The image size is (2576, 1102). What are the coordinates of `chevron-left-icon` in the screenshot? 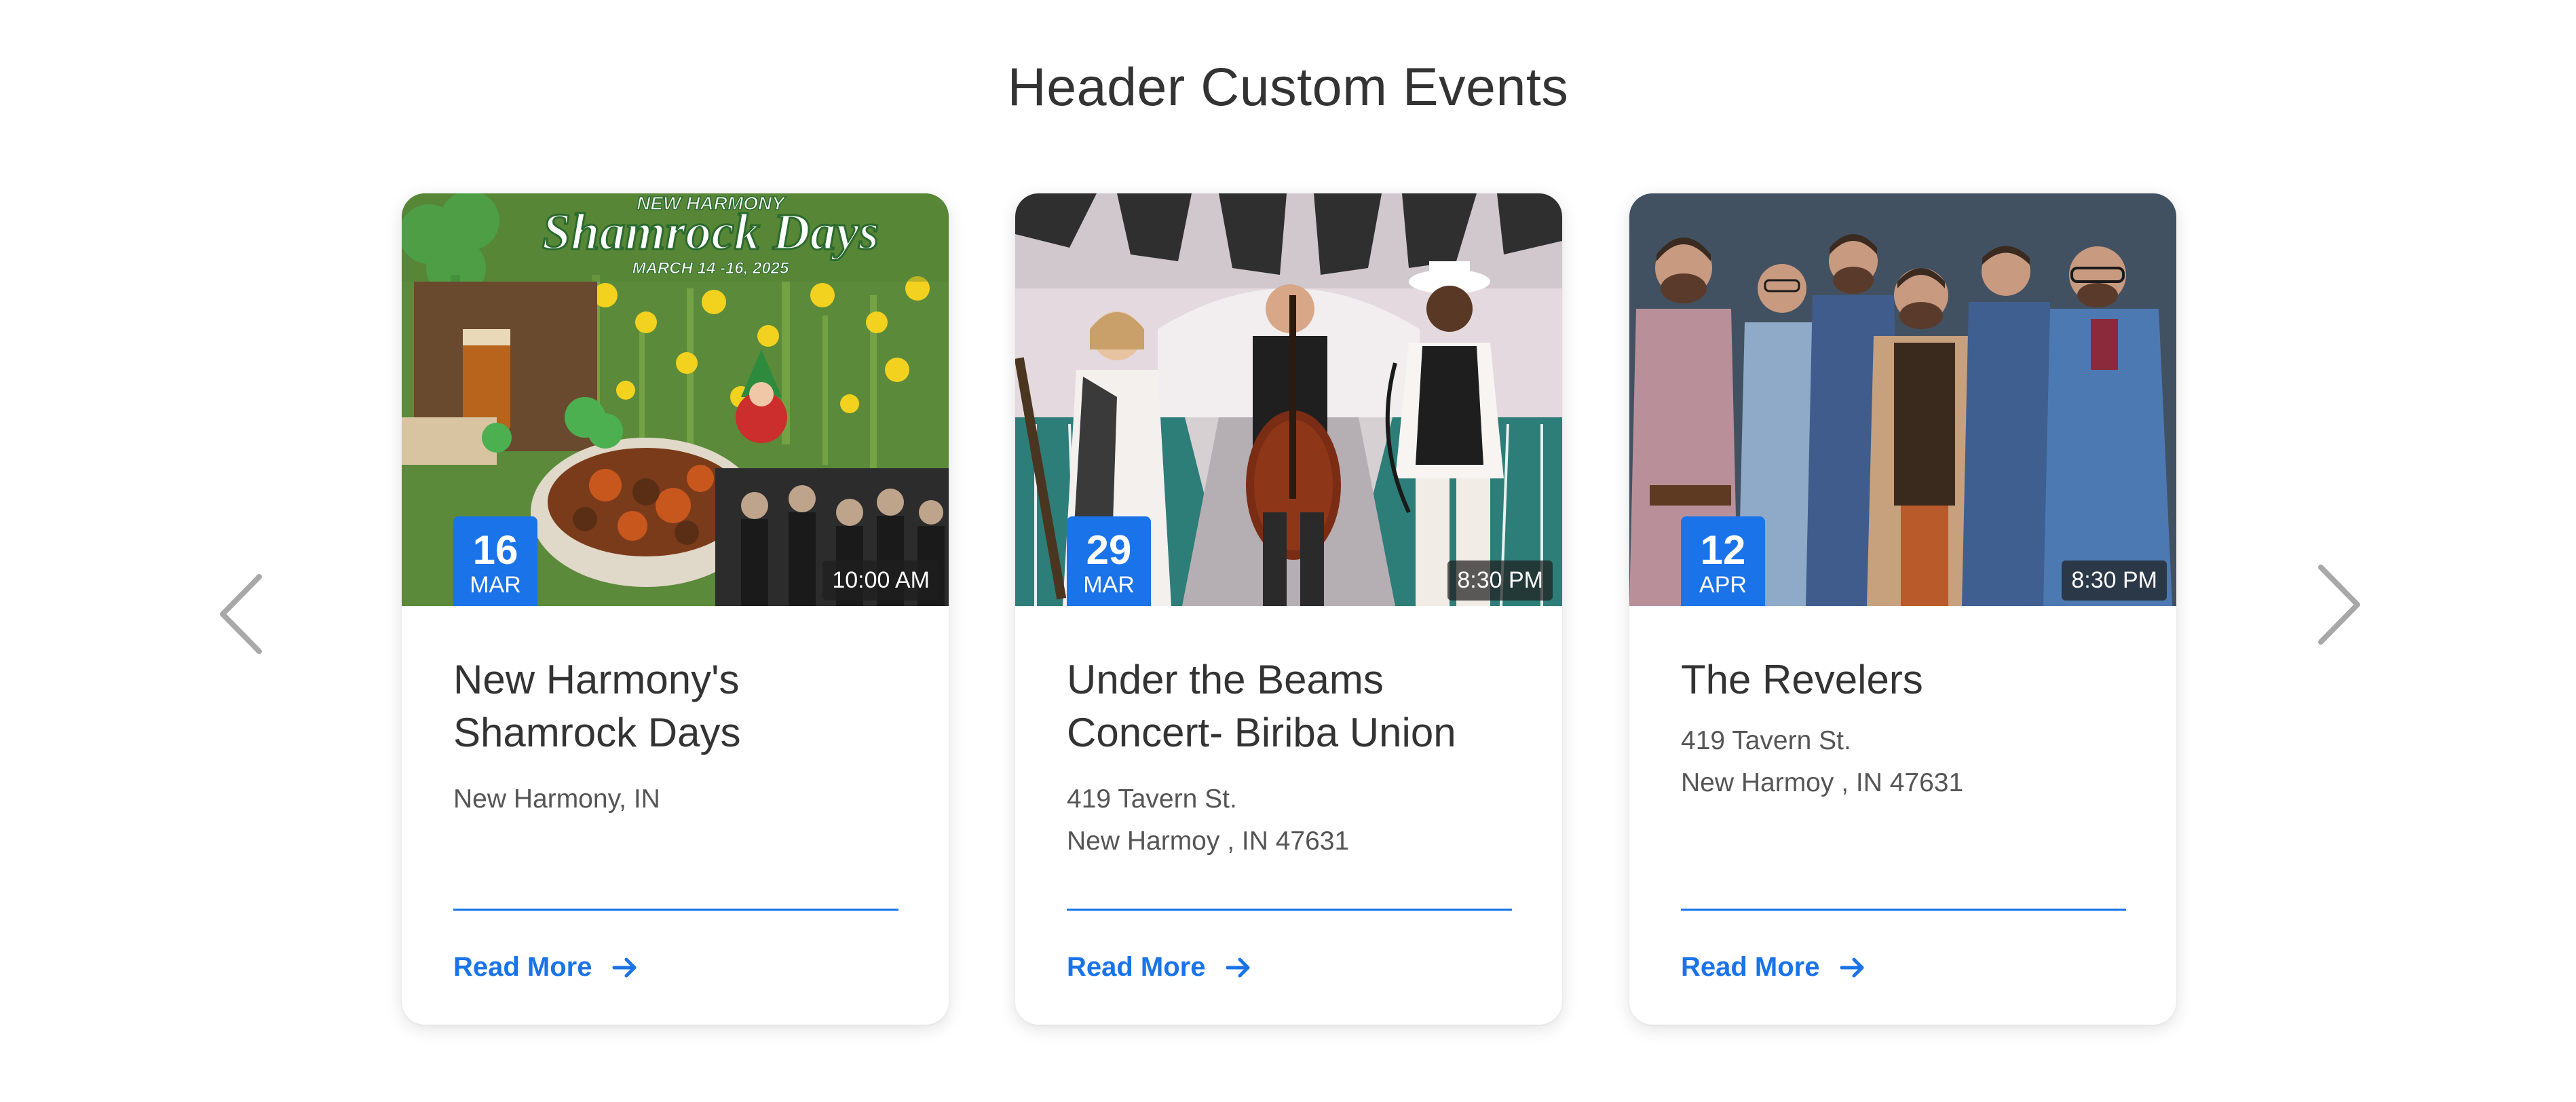 It's located at (241, 614).